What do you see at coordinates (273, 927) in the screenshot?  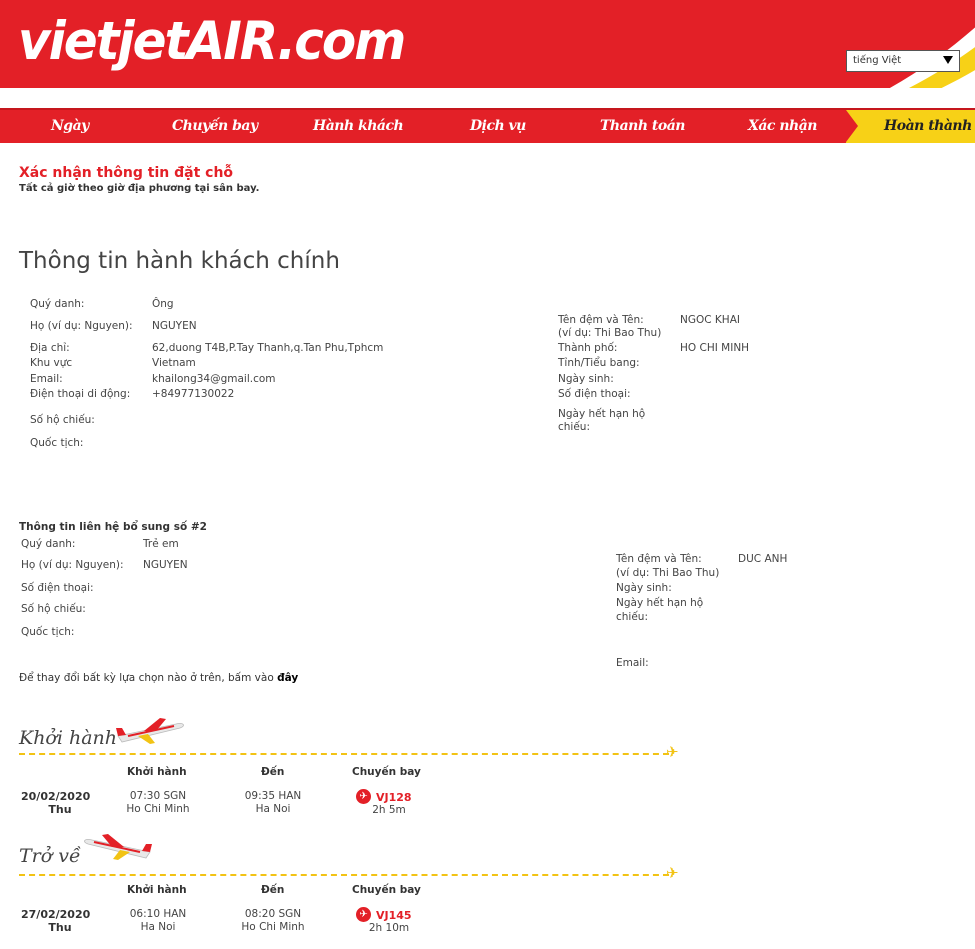 I see `ret-arrival-city: Ho Chi Minh` at bounding box center [273, 927].